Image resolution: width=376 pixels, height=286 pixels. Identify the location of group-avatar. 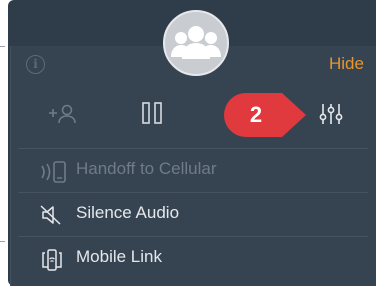
(196, 43).